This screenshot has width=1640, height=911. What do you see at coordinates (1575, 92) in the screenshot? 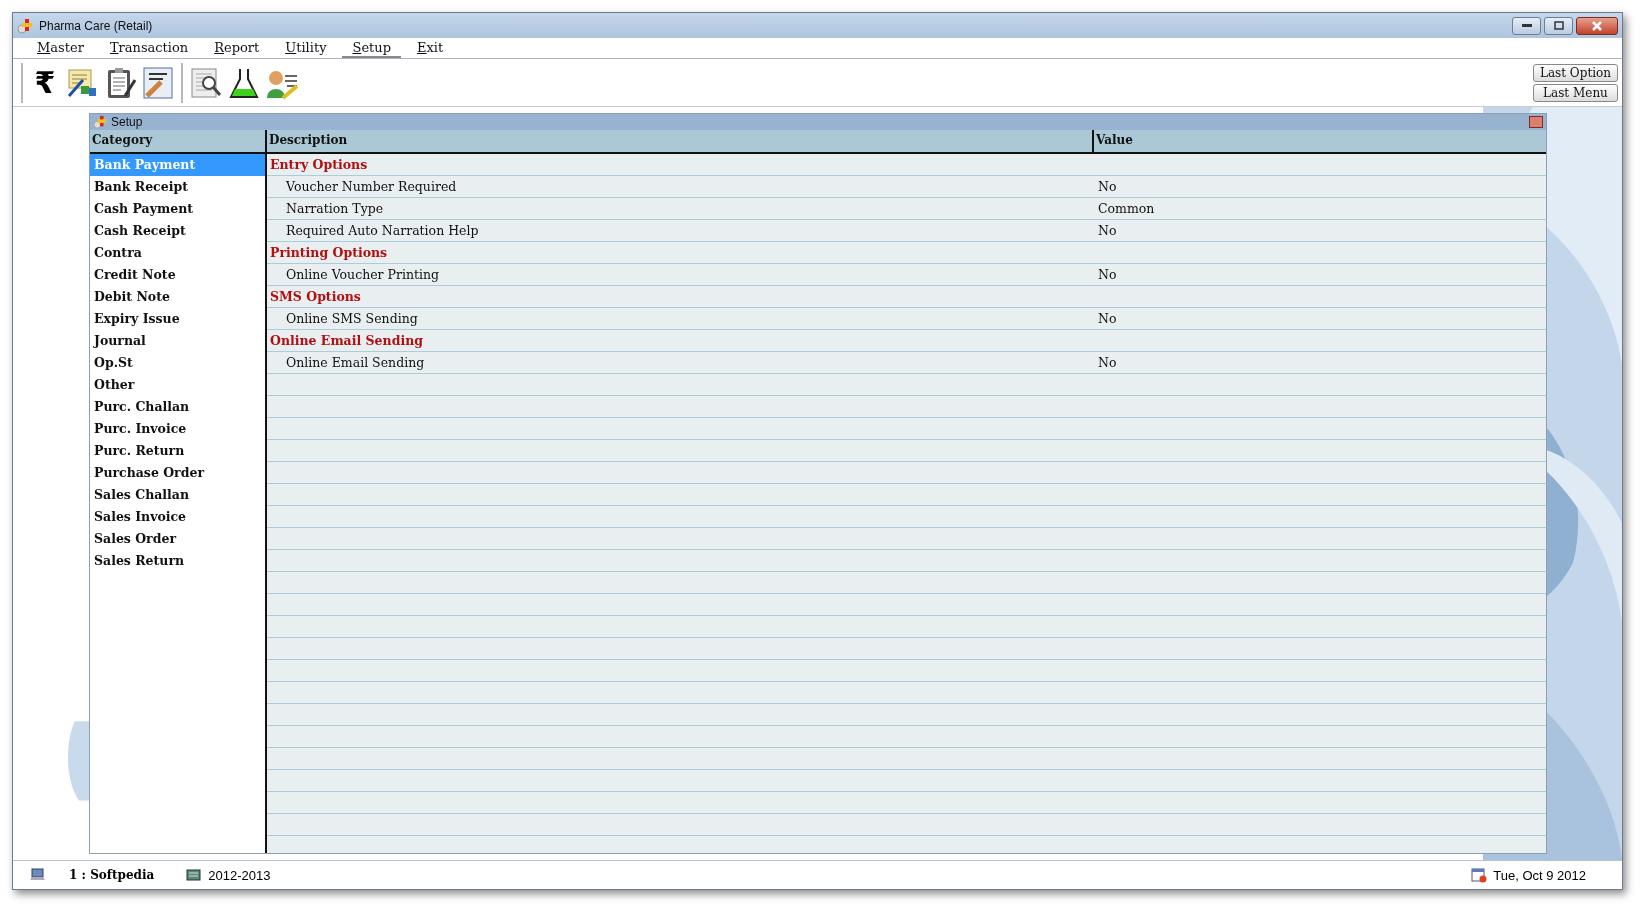
I see `side-menu-button: Last Menu` at bounding box center [1575, 92].